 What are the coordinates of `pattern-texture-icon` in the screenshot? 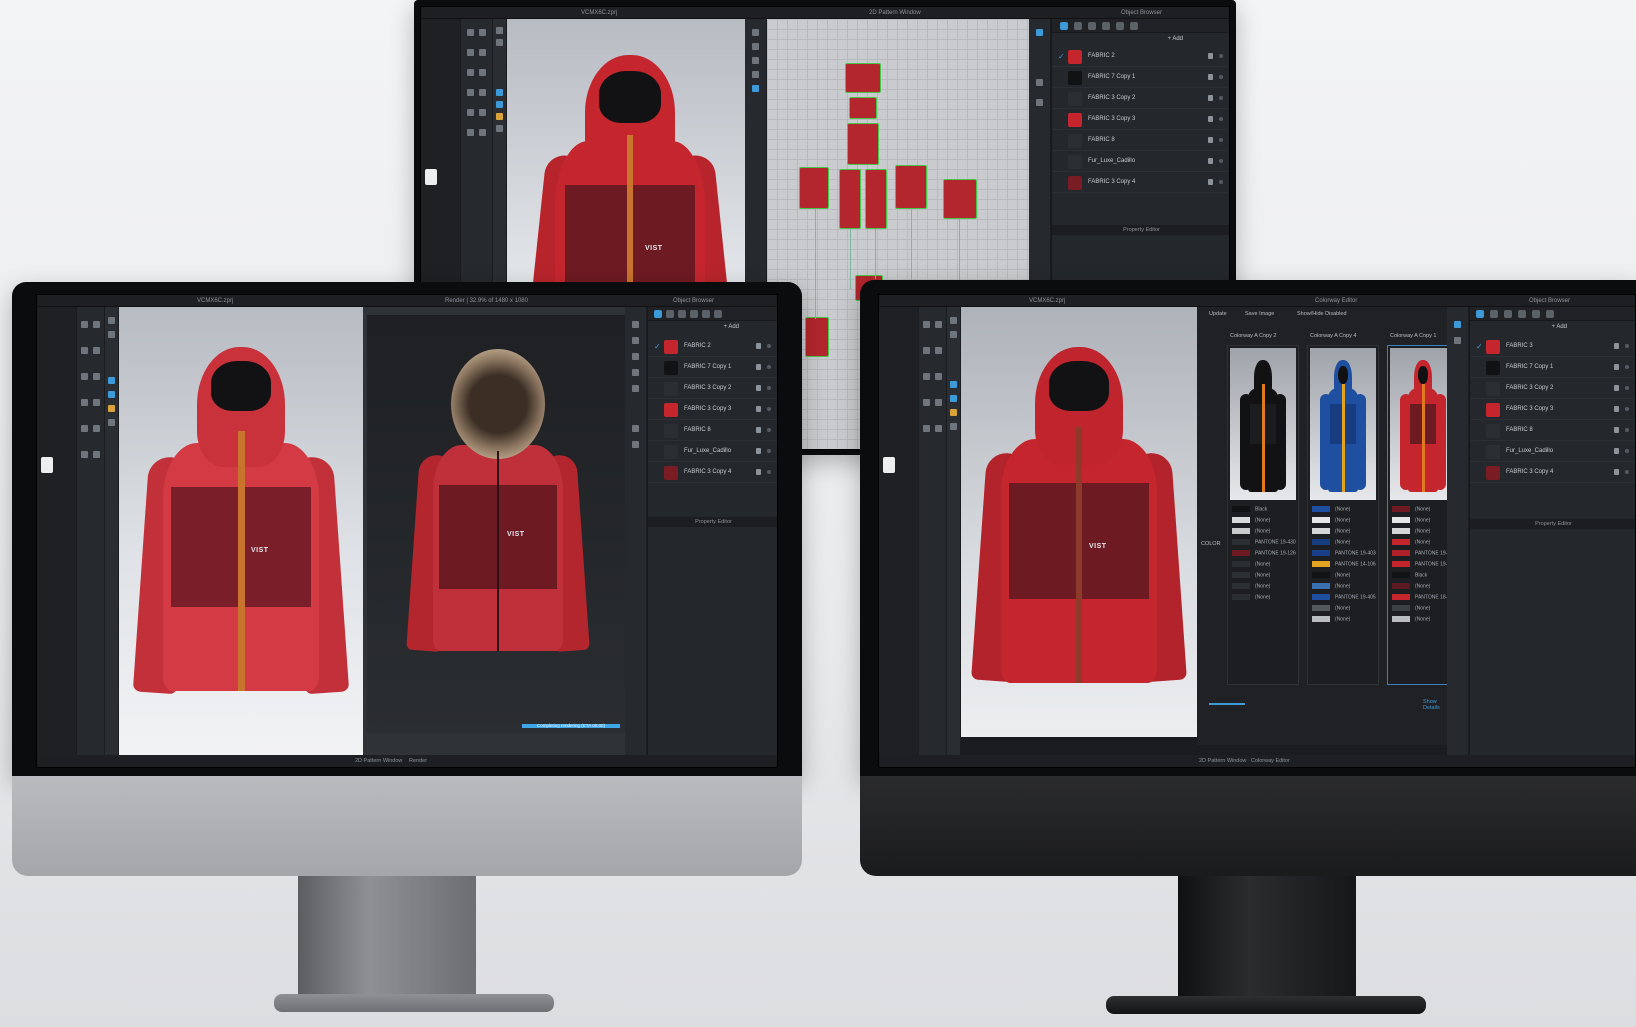 It's located at (755, 88).